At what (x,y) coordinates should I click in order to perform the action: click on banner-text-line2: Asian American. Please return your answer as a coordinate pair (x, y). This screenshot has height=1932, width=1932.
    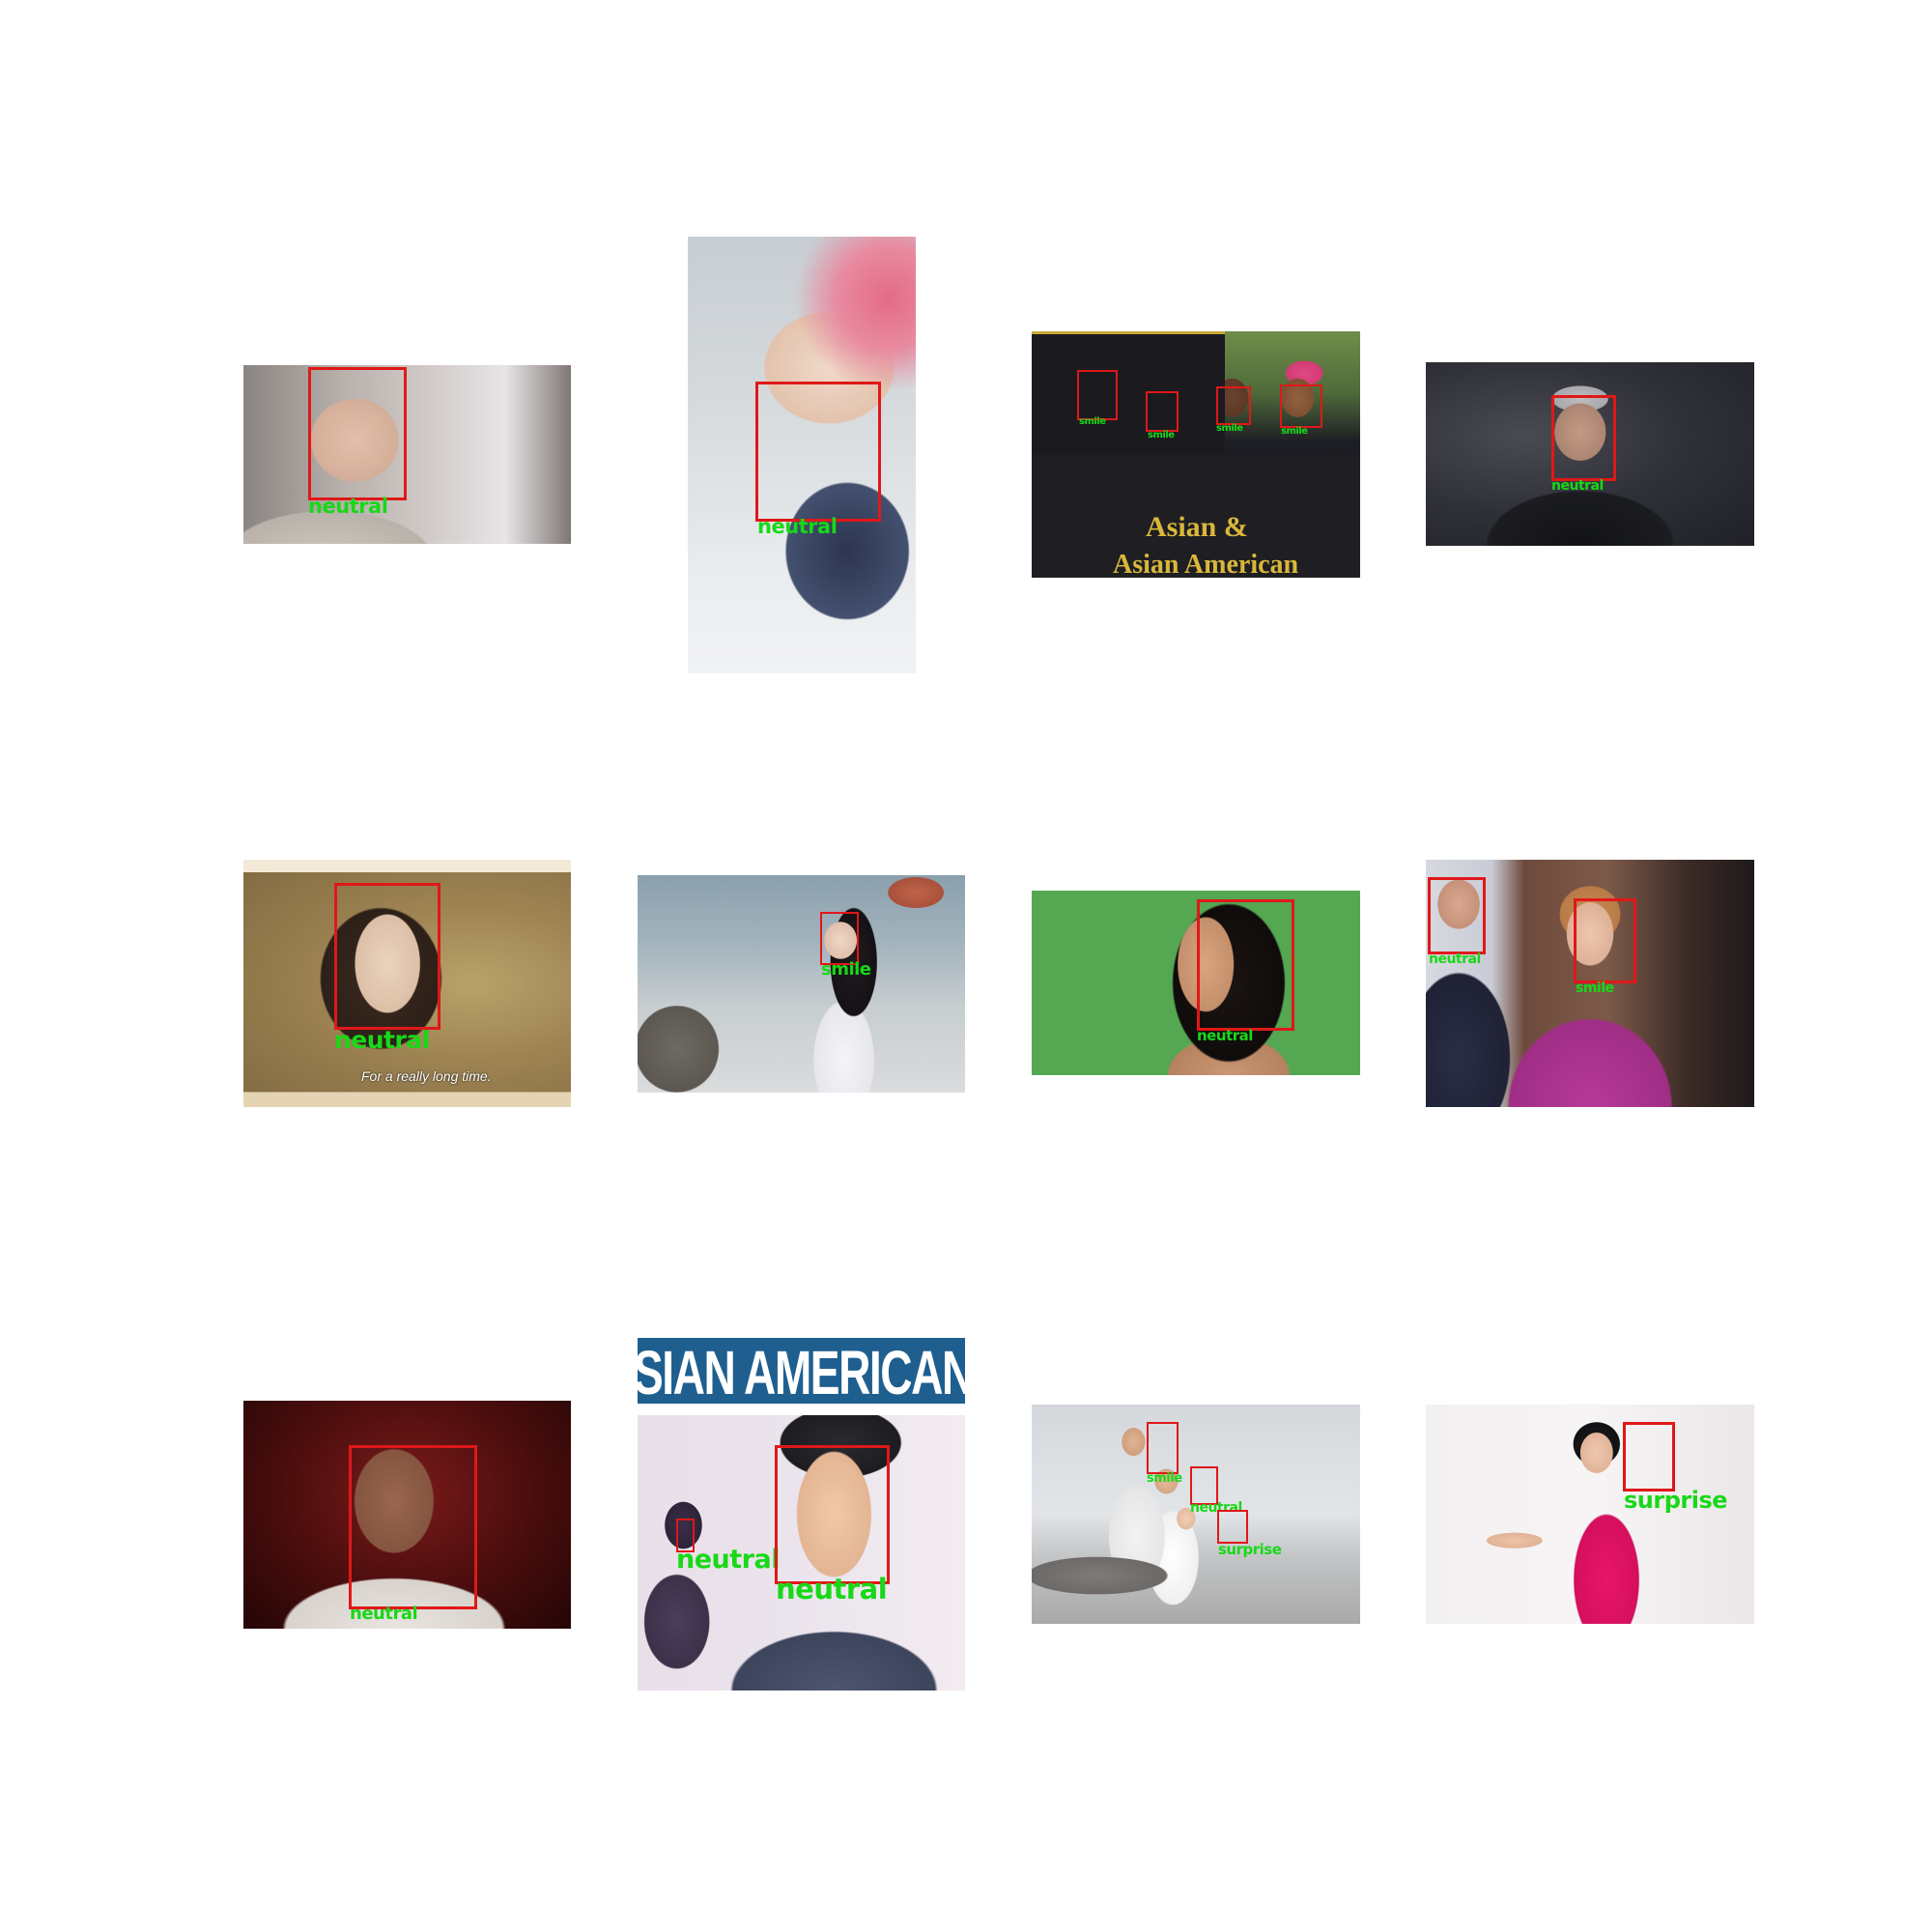
    Looking at the image, I should click on (1206, 564).